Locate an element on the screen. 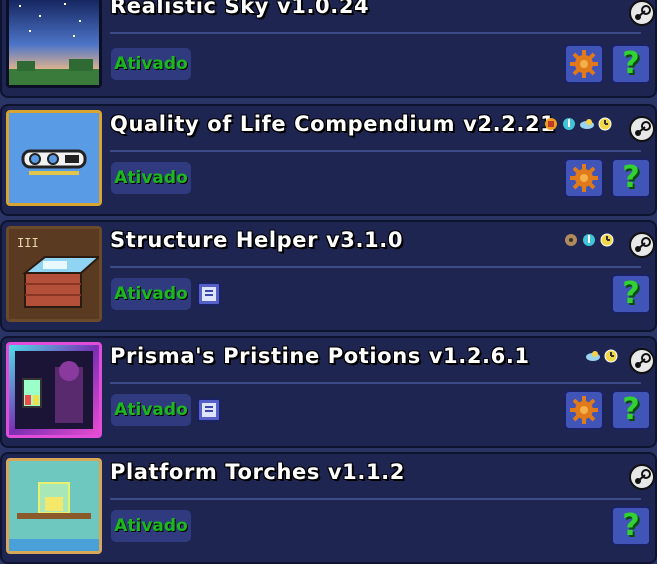  mod-title: Prisma's Pristine Potions v1.2.6.1 is located at coordinates (320, 356).